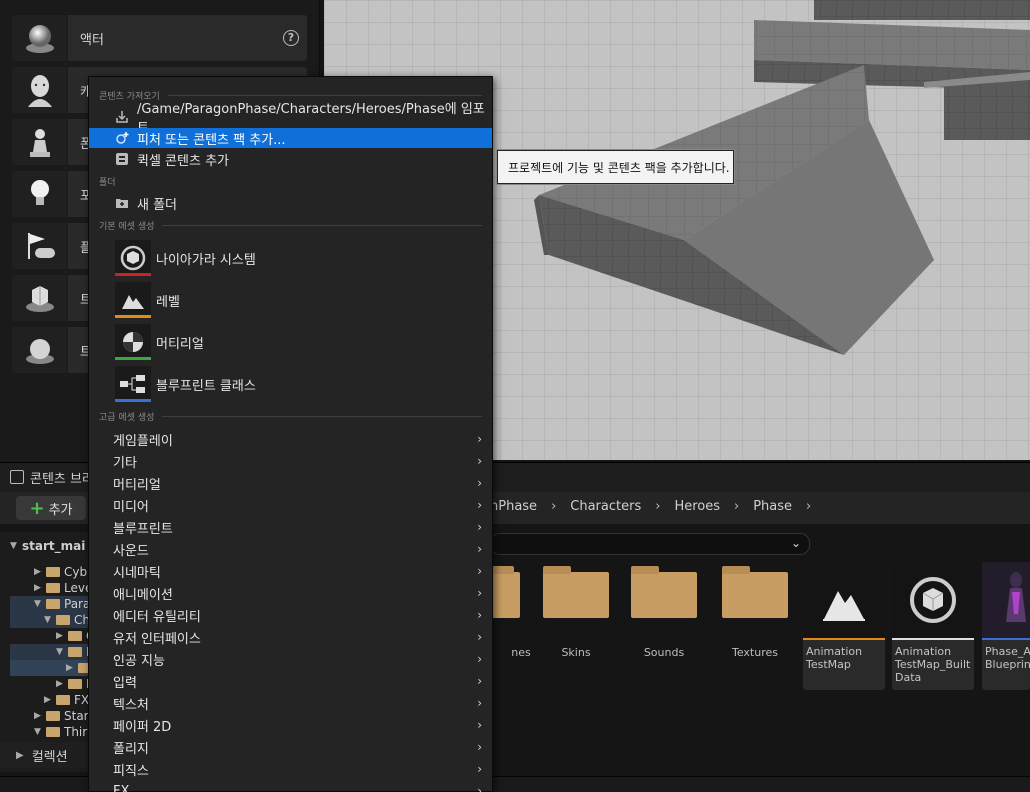  I want to click on submenu-item: 페이퍼 2D ›, so click(290, 725).